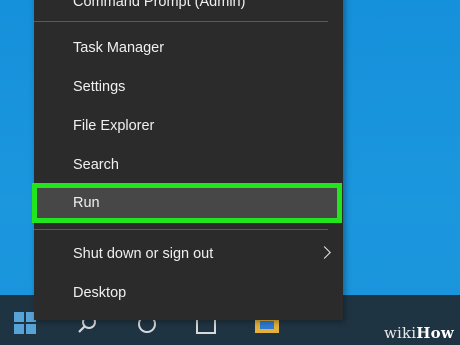 This screenshot has height=345, width=460. I want to click on wikihow-watermark: wikiHow, so click(418, 333).